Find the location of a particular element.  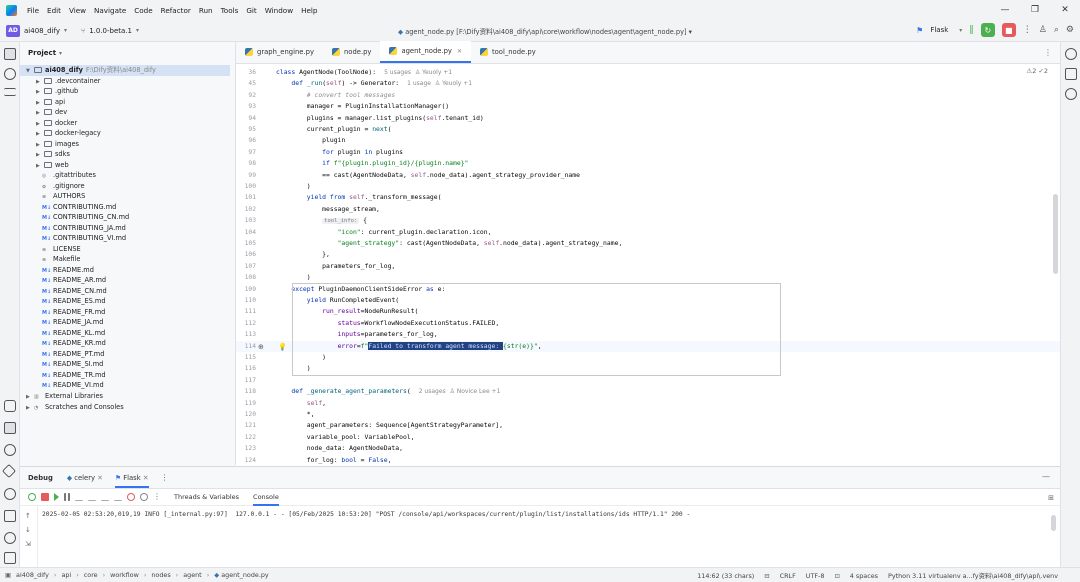

view-breakpoints-icon is located at coordinates (131, 497).